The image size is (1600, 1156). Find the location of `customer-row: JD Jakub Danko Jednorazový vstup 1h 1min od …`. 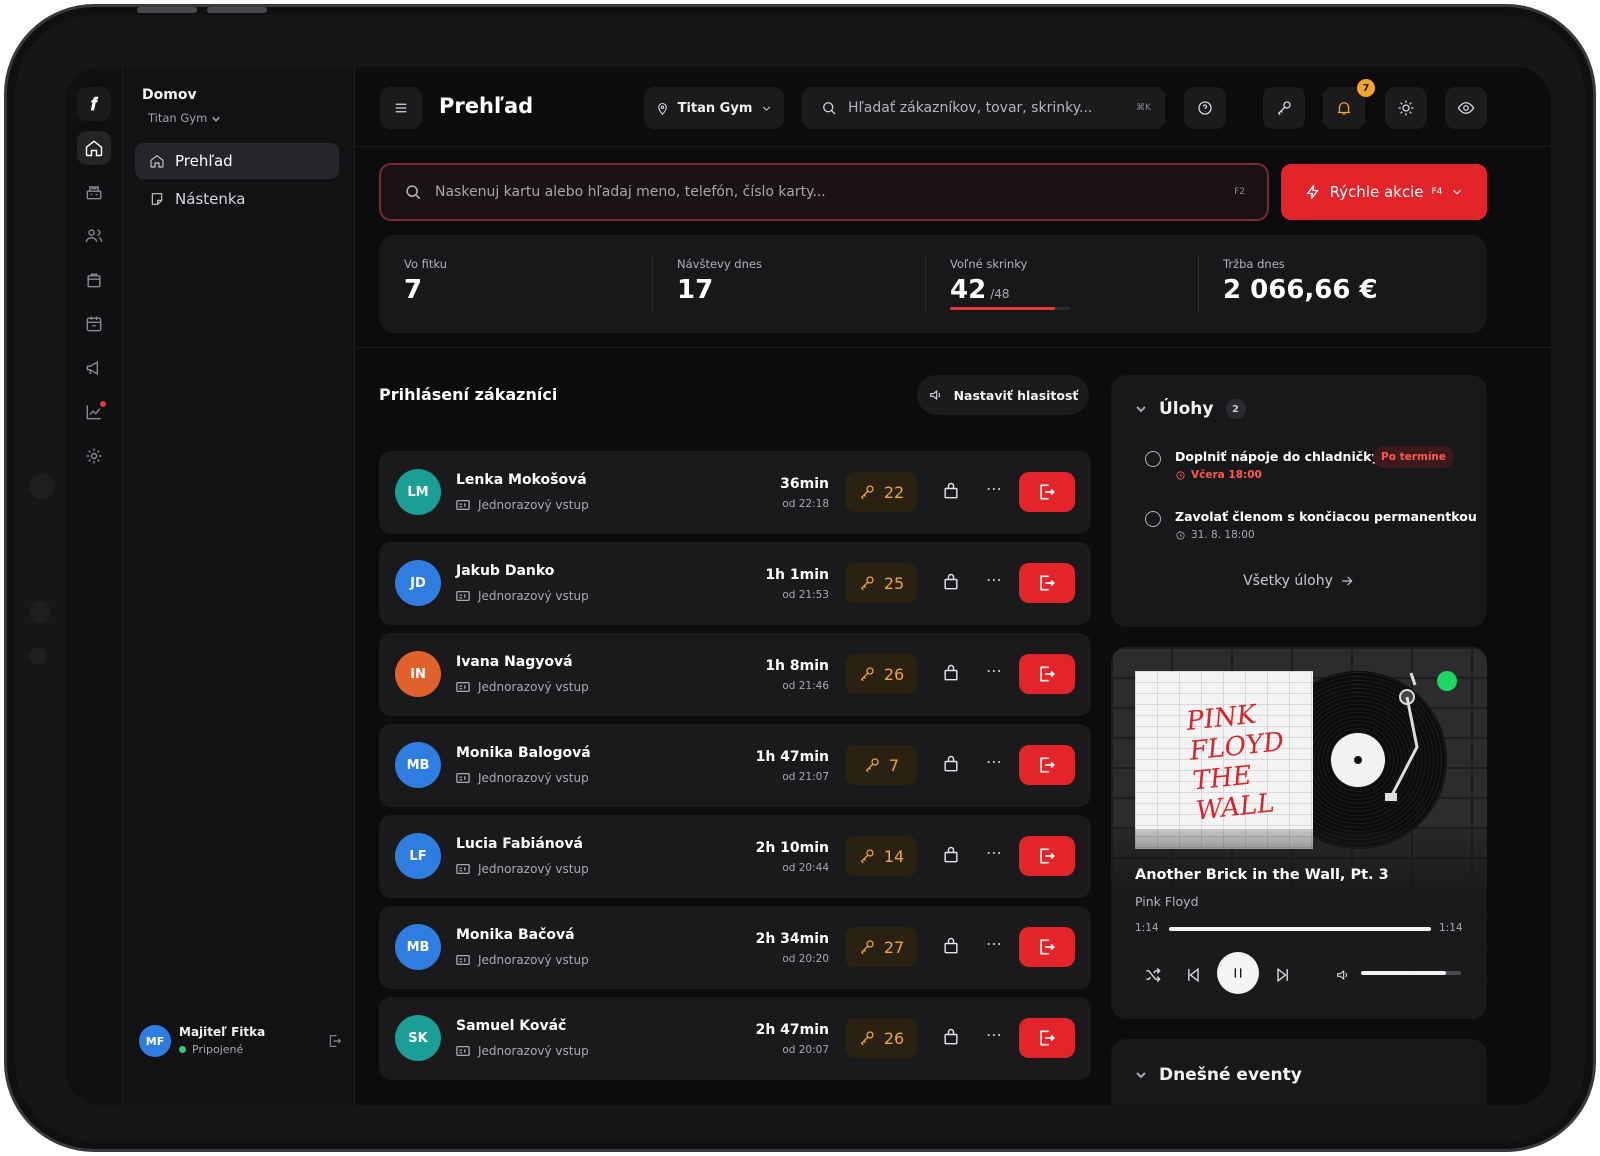

customer-row: JD Jakub Danko Jednorazový vstup 1h 1min od … is located at coordinates (735, 583).